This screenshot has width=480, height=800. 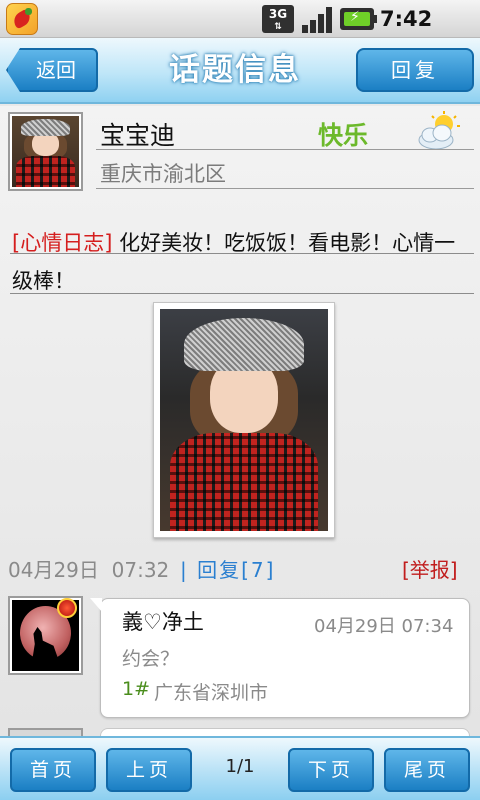 What do you see at coordinates (236, 570) in the screenshot?
I see `reply-count-label: 回复[7]` at bounding box center [236, 570].